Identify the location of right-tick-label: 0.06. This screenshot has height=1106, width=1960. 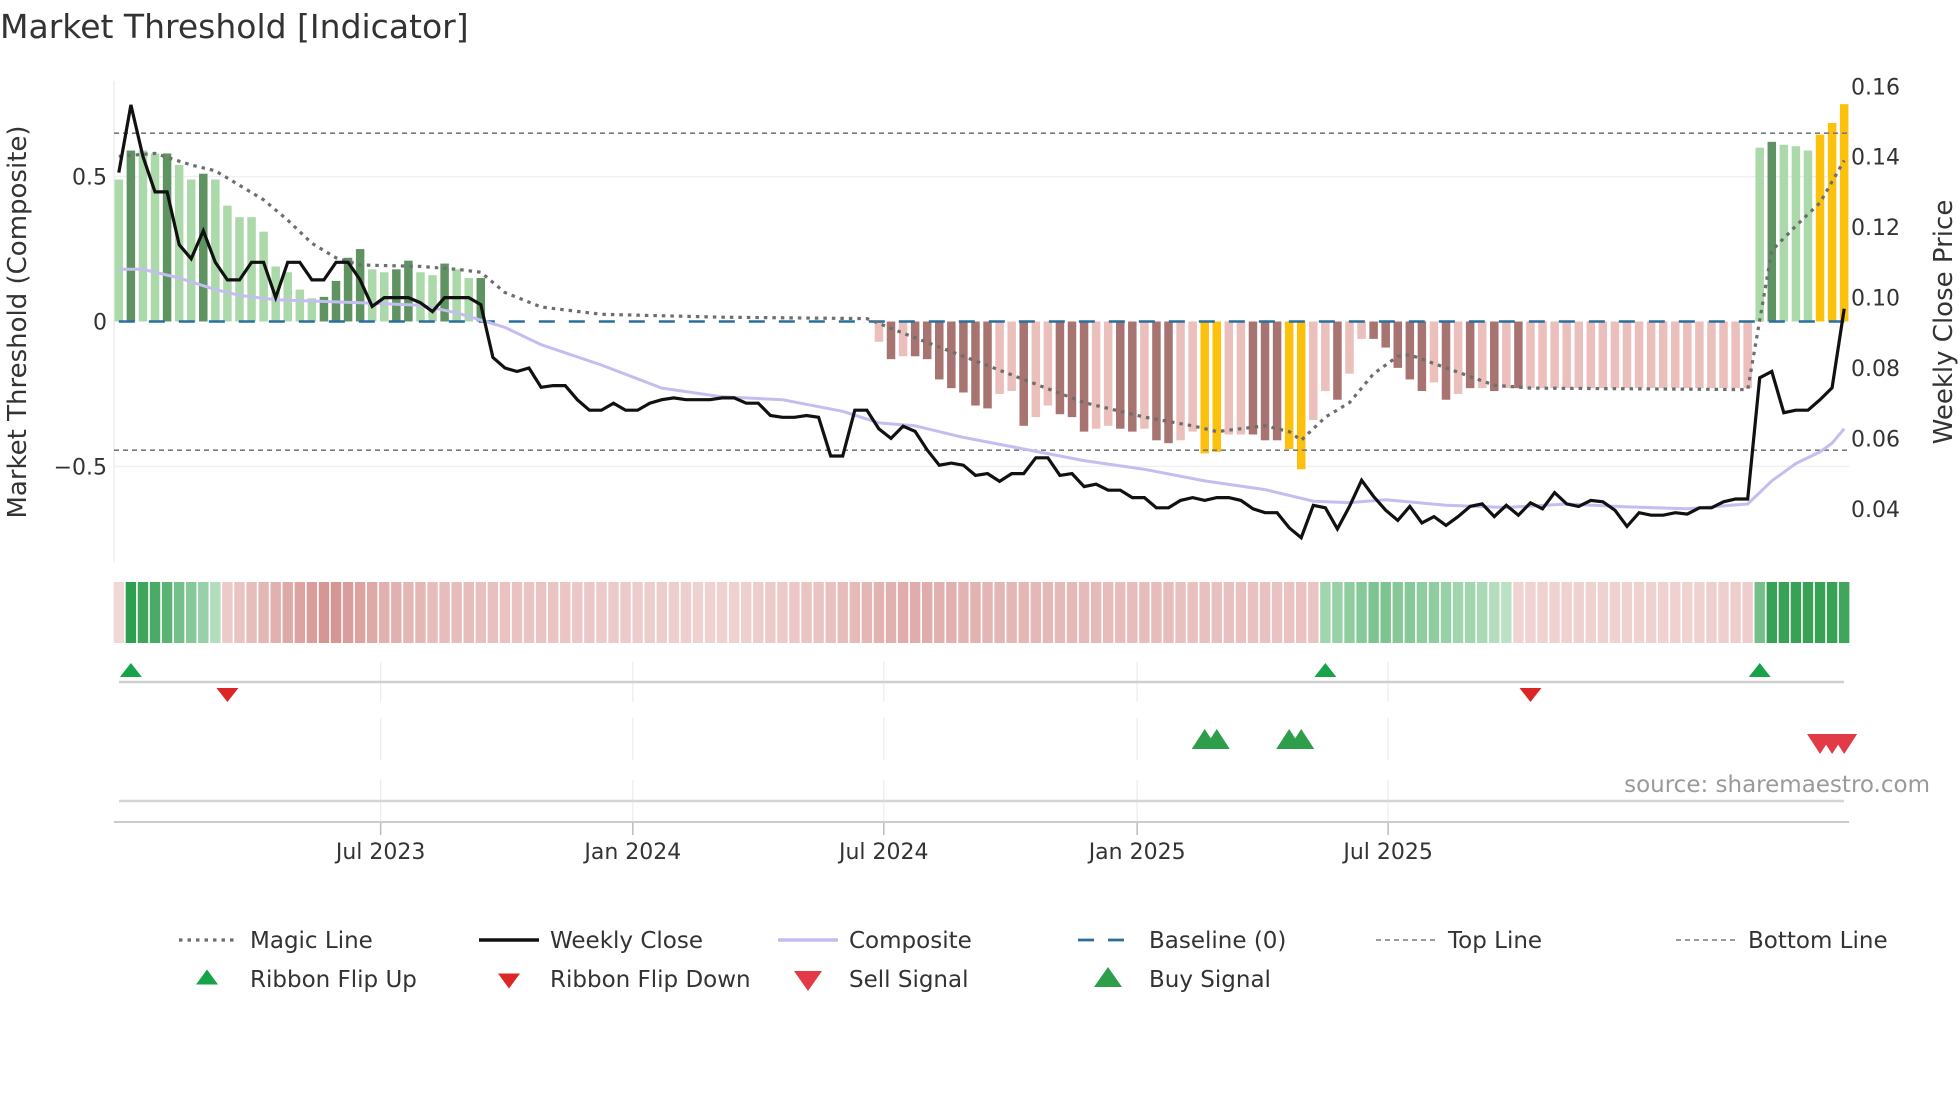
(1875, 439).